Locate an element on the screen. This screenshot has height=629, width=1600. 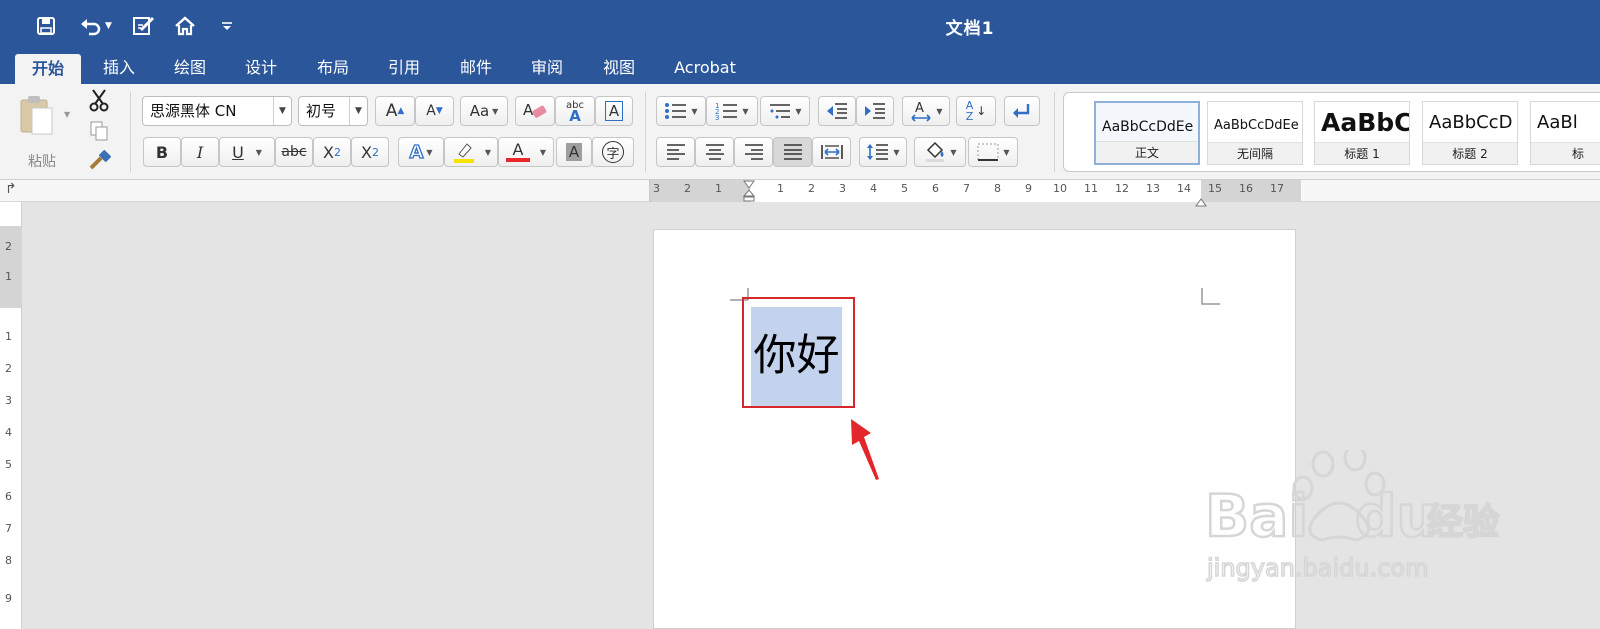
copy-button is located at coordinates (101, 131).